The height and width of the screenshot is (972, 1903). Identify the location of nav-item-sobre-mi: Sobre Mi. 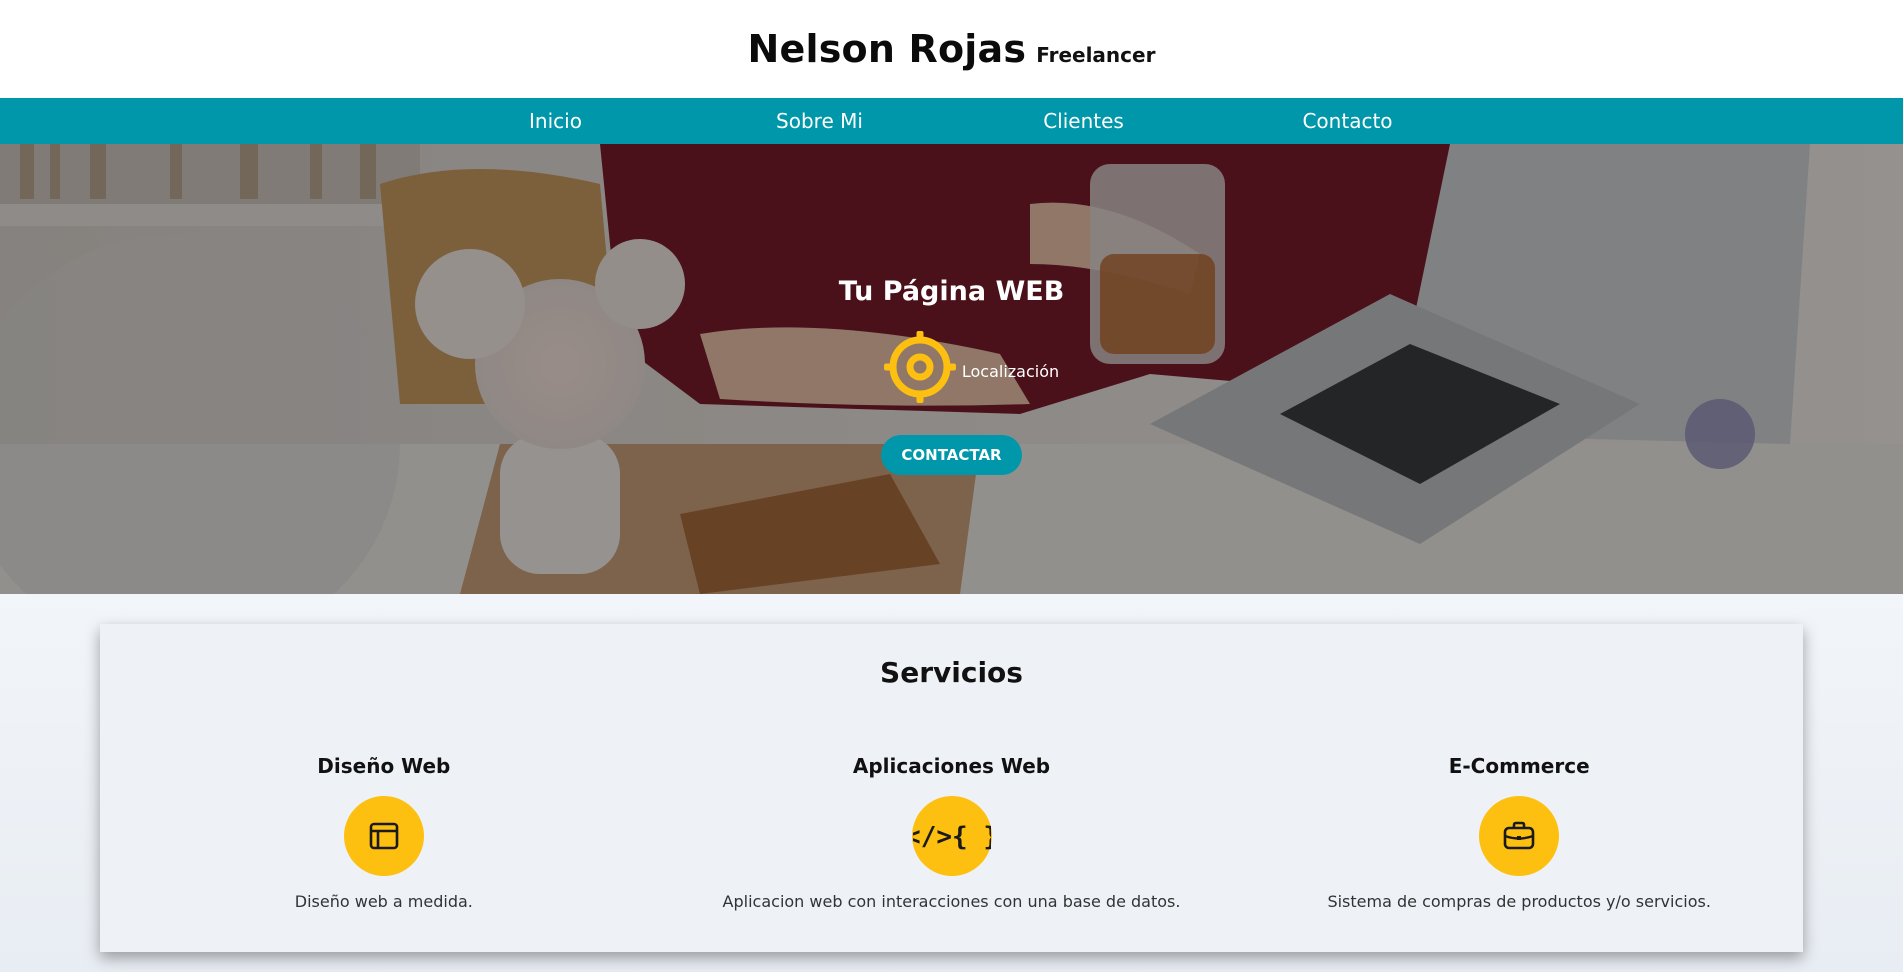
(820, 121).